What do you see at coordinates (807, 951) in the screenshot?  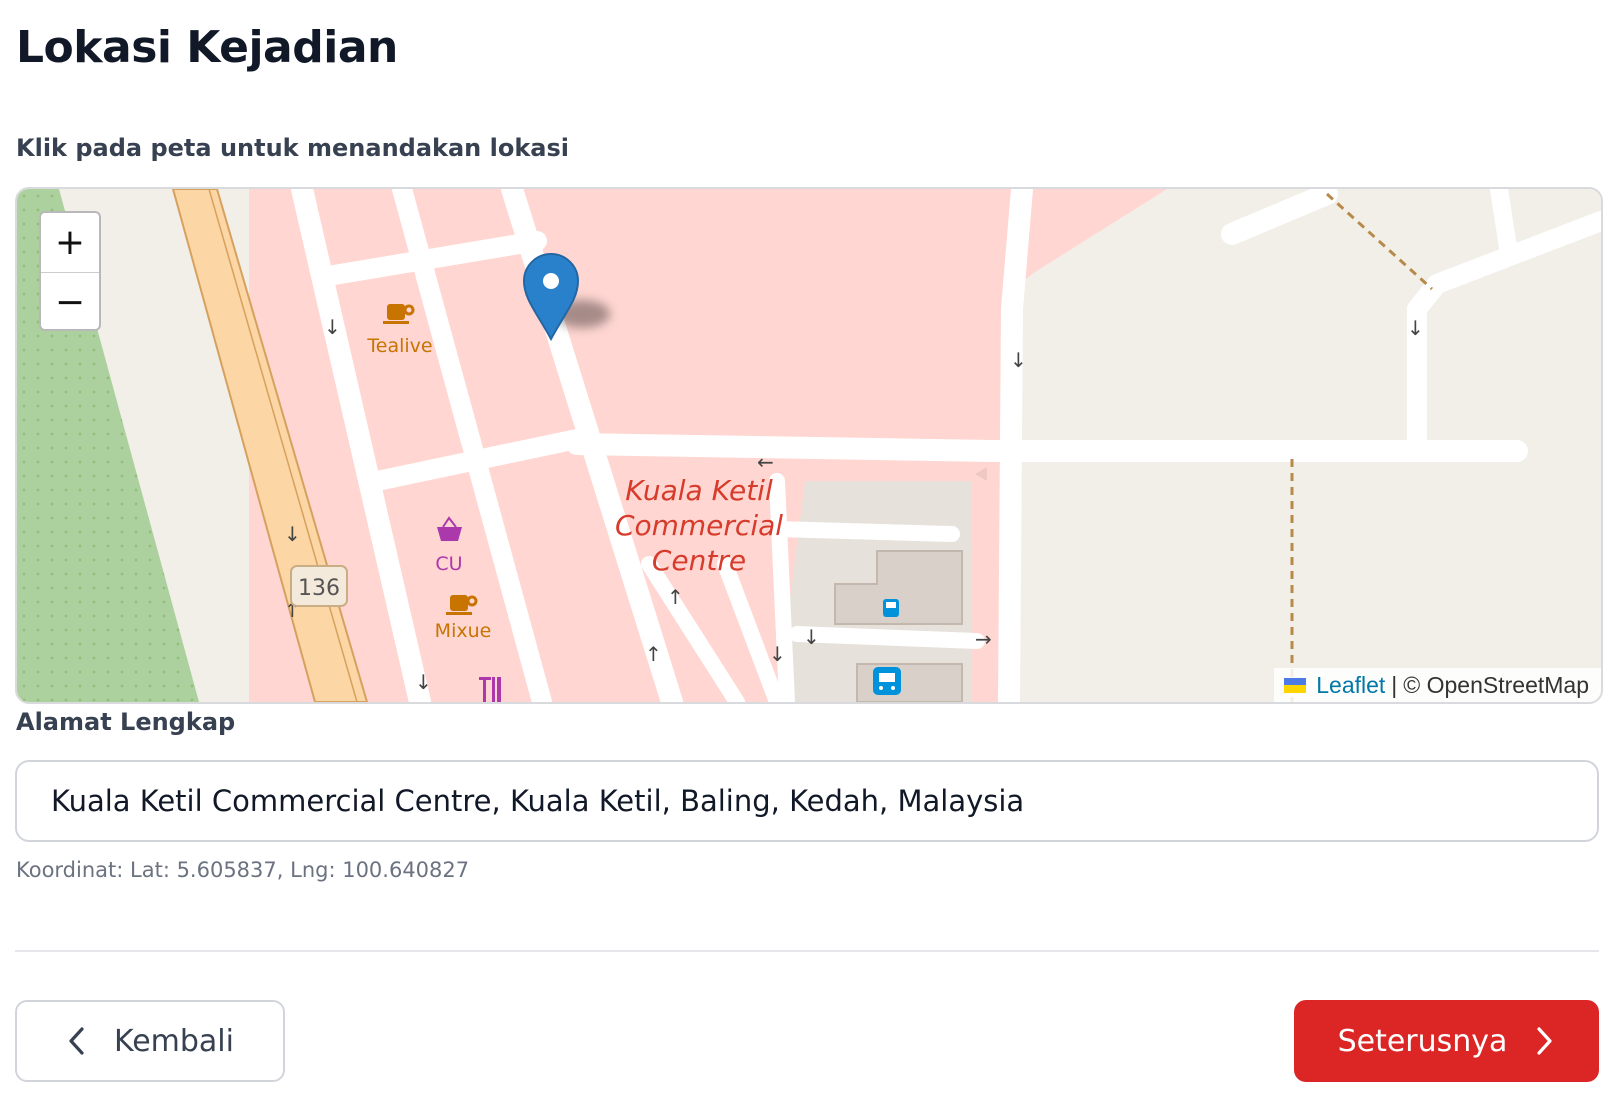 I see `divider` at bounding box center [807, 951].